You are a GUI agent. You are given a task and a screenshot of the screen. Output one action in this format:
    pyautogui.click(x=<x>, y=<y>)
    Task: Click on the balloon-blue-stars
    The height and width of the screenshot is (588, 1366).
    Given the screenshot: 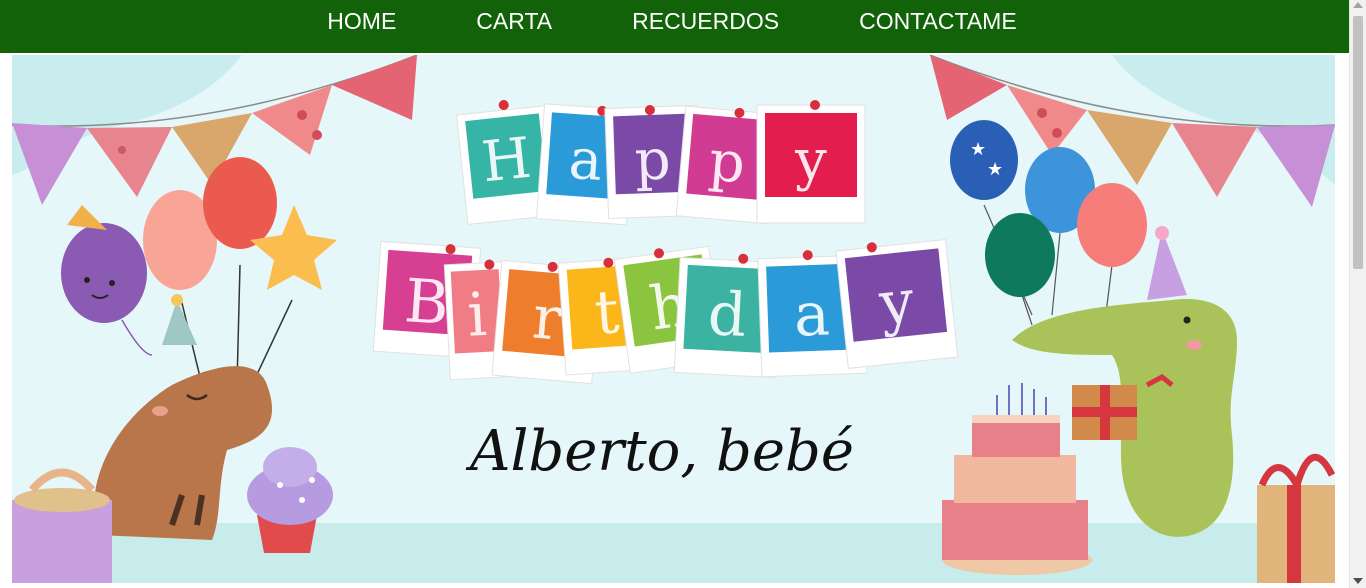 What is the action you would take?
    pyautogui.click(x=984, y=160)
    